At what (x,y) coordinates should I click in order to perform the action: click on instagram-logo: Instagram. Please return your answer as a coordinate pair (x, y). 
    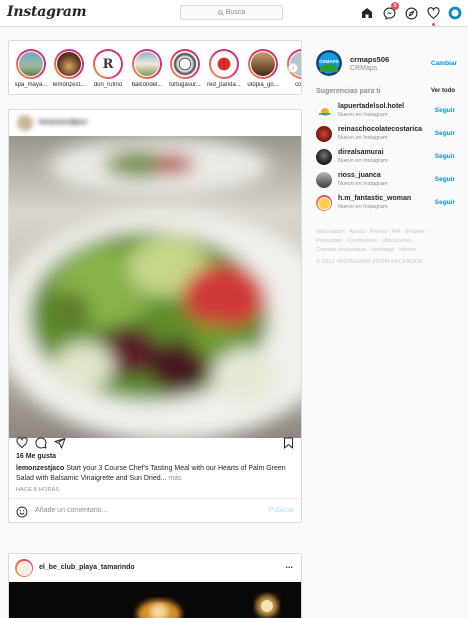
    Looking at the image, I should click on (47, 12).